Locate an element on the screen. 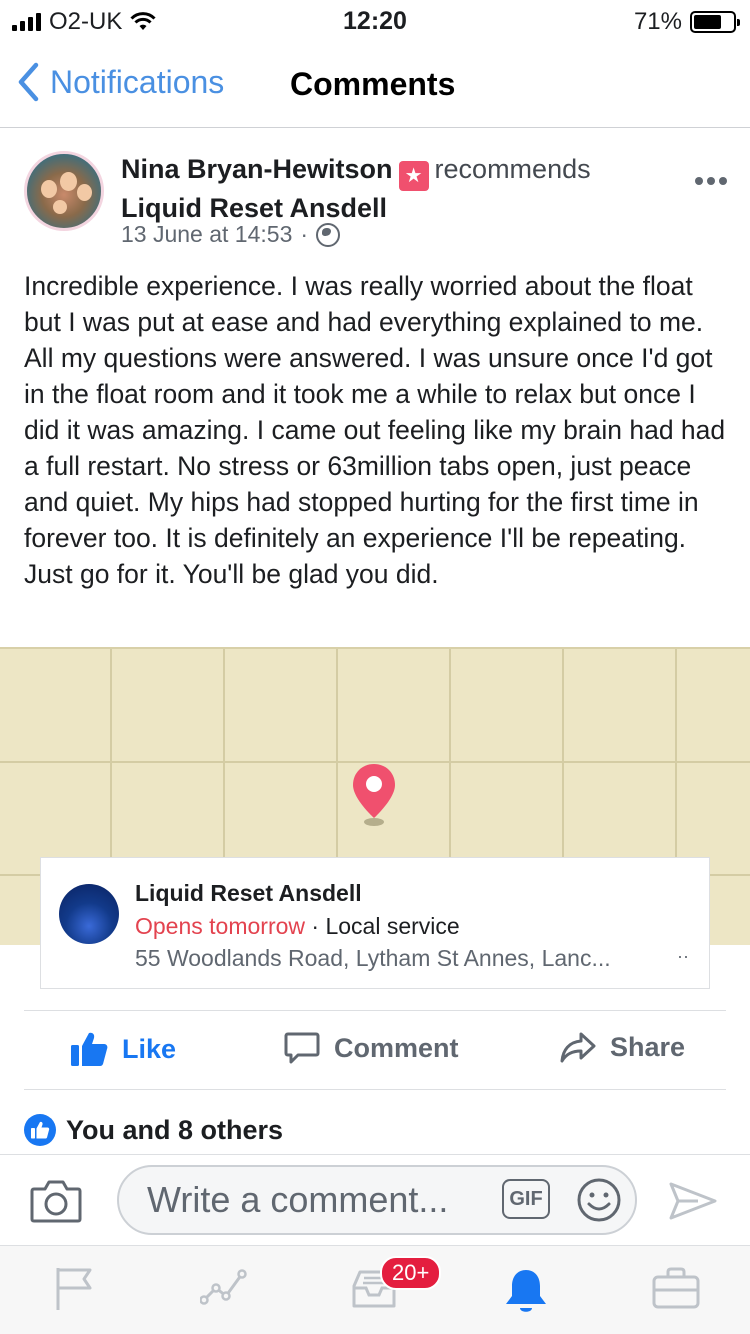 This screenshot has width=750, height=1334. navigation-bar: Notifications Comments is located at coordinates (375, 86).